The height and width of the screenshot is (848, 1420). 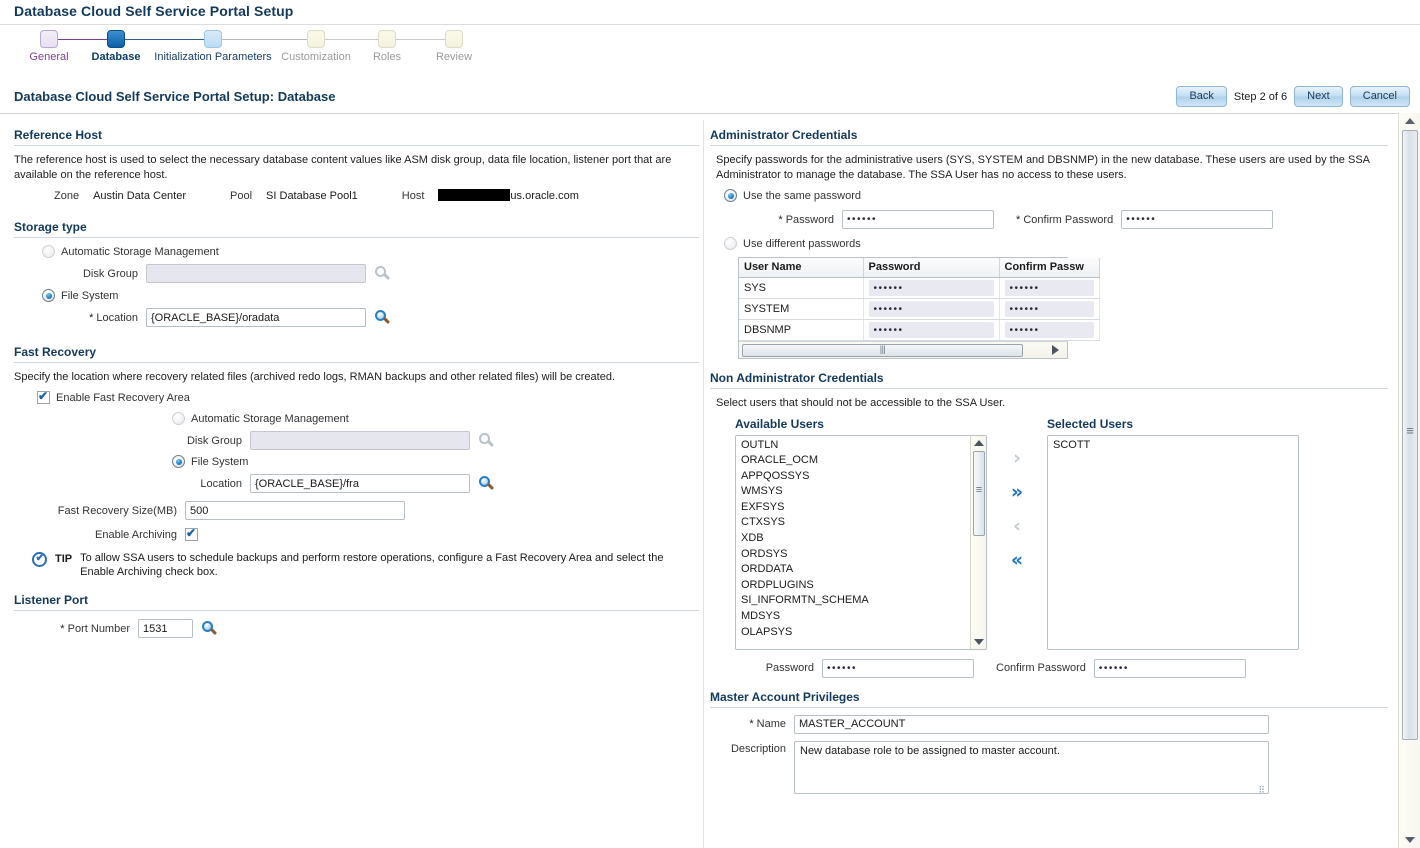 What do you see at coordinates (487, 441) in the screenshot?
I see `fra-disk-group-search-icon` at bounding box center [487, 441].